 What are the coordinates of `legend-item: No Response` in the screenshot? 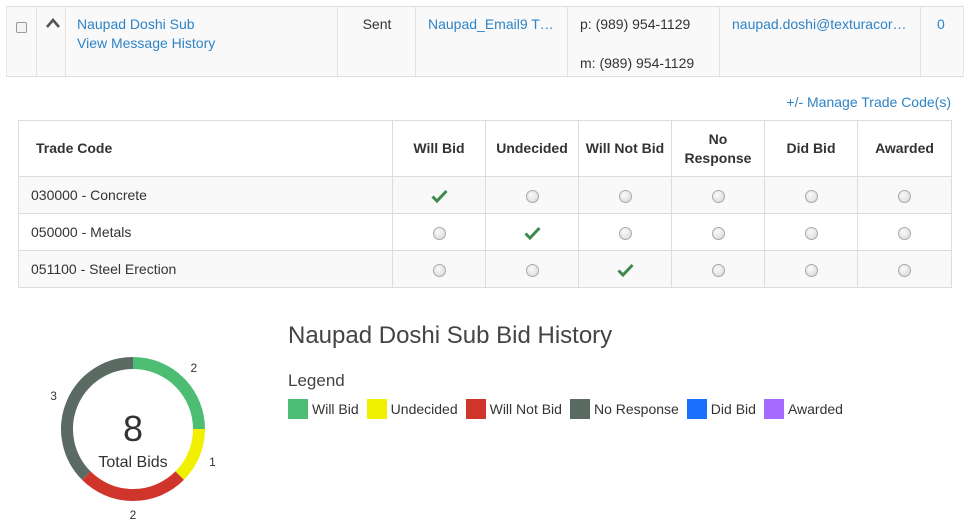 It's located at (624, 409).